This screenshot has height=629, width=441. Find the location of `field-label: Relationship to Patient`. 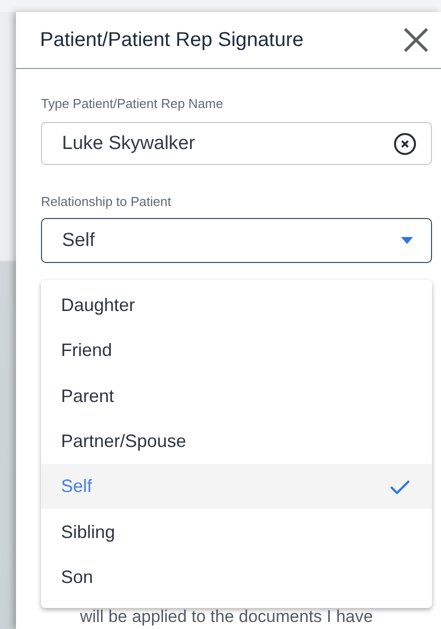

field-label: Relationship to Patient is located at coordinates (106, 202).